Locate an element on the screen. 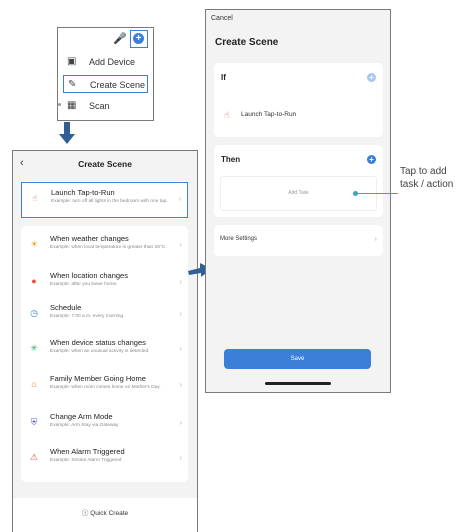 This screenshot has height=532, width=457. location-icon: ● is located at coordinates (34, 281).